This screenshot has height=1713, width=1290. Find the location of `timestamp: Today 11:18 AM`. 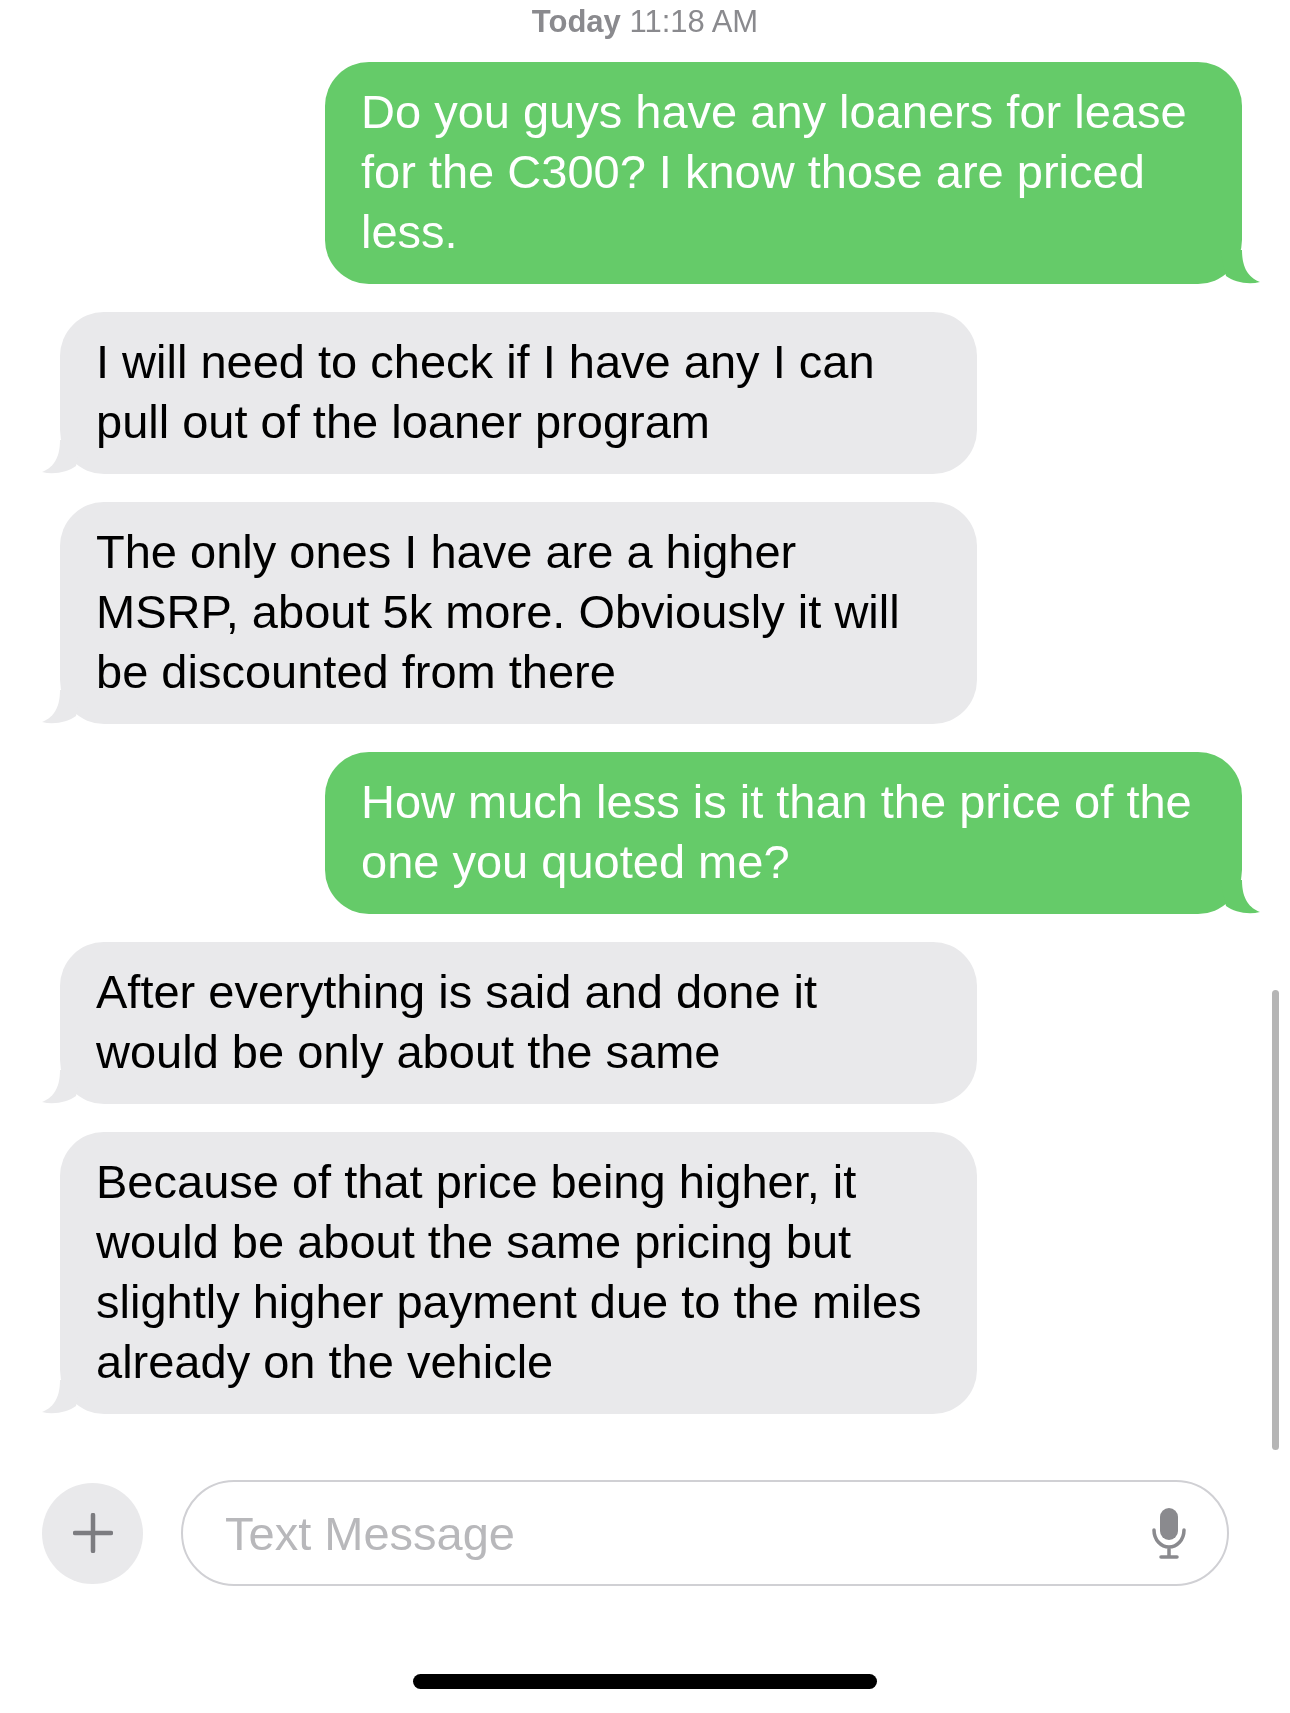

timestamp: Today 11:18 AM is located at coordinates (645, 22).